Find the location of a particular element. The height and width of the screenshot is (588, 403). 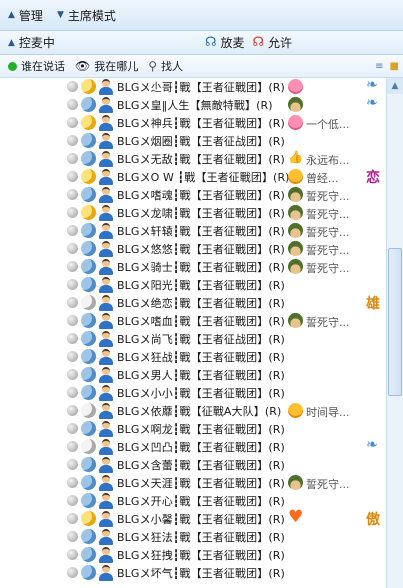

member-row: BLG〤皇‖人生【無敵特戰】(R) ❧ is located at coordinates (193, 104).